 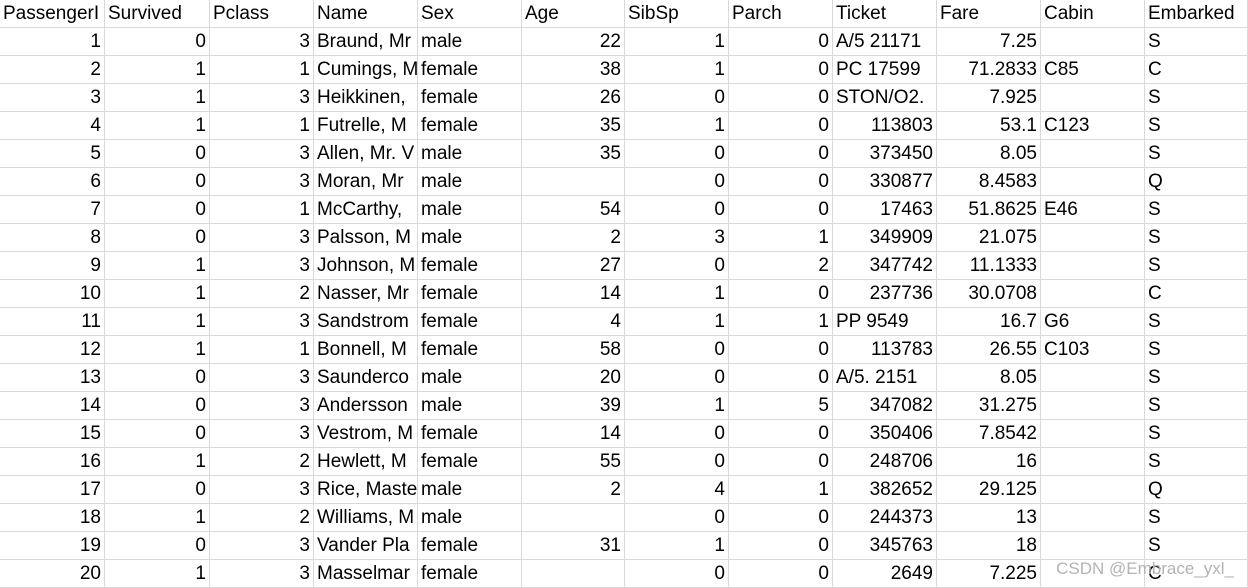 I want to click on cell-ticket: 330877, so click(x=885, y=182).